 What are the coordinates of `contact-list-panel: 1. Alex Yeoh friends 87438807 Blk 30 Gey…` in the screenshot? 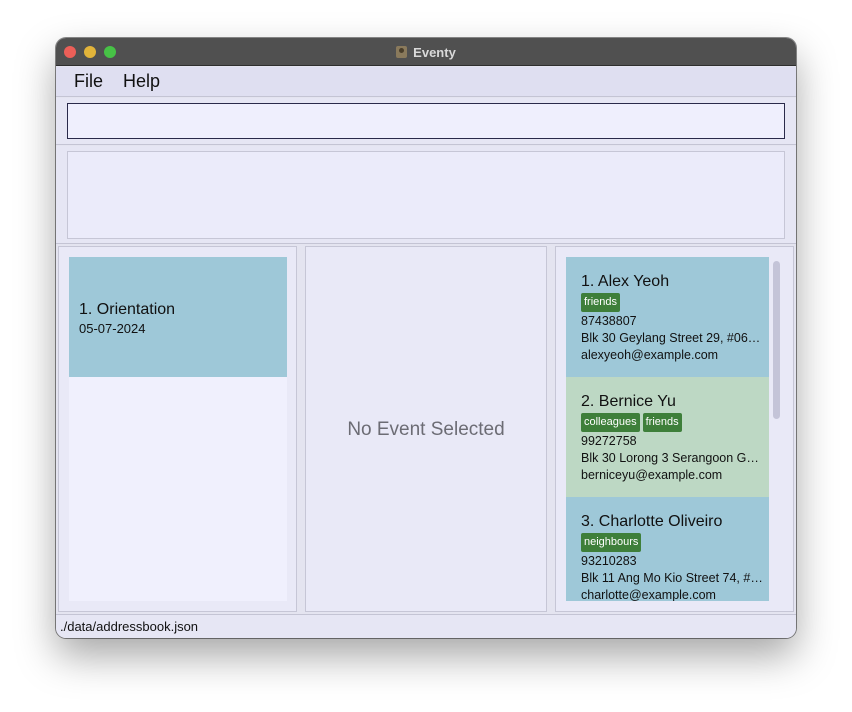 It's located at (674, 429).